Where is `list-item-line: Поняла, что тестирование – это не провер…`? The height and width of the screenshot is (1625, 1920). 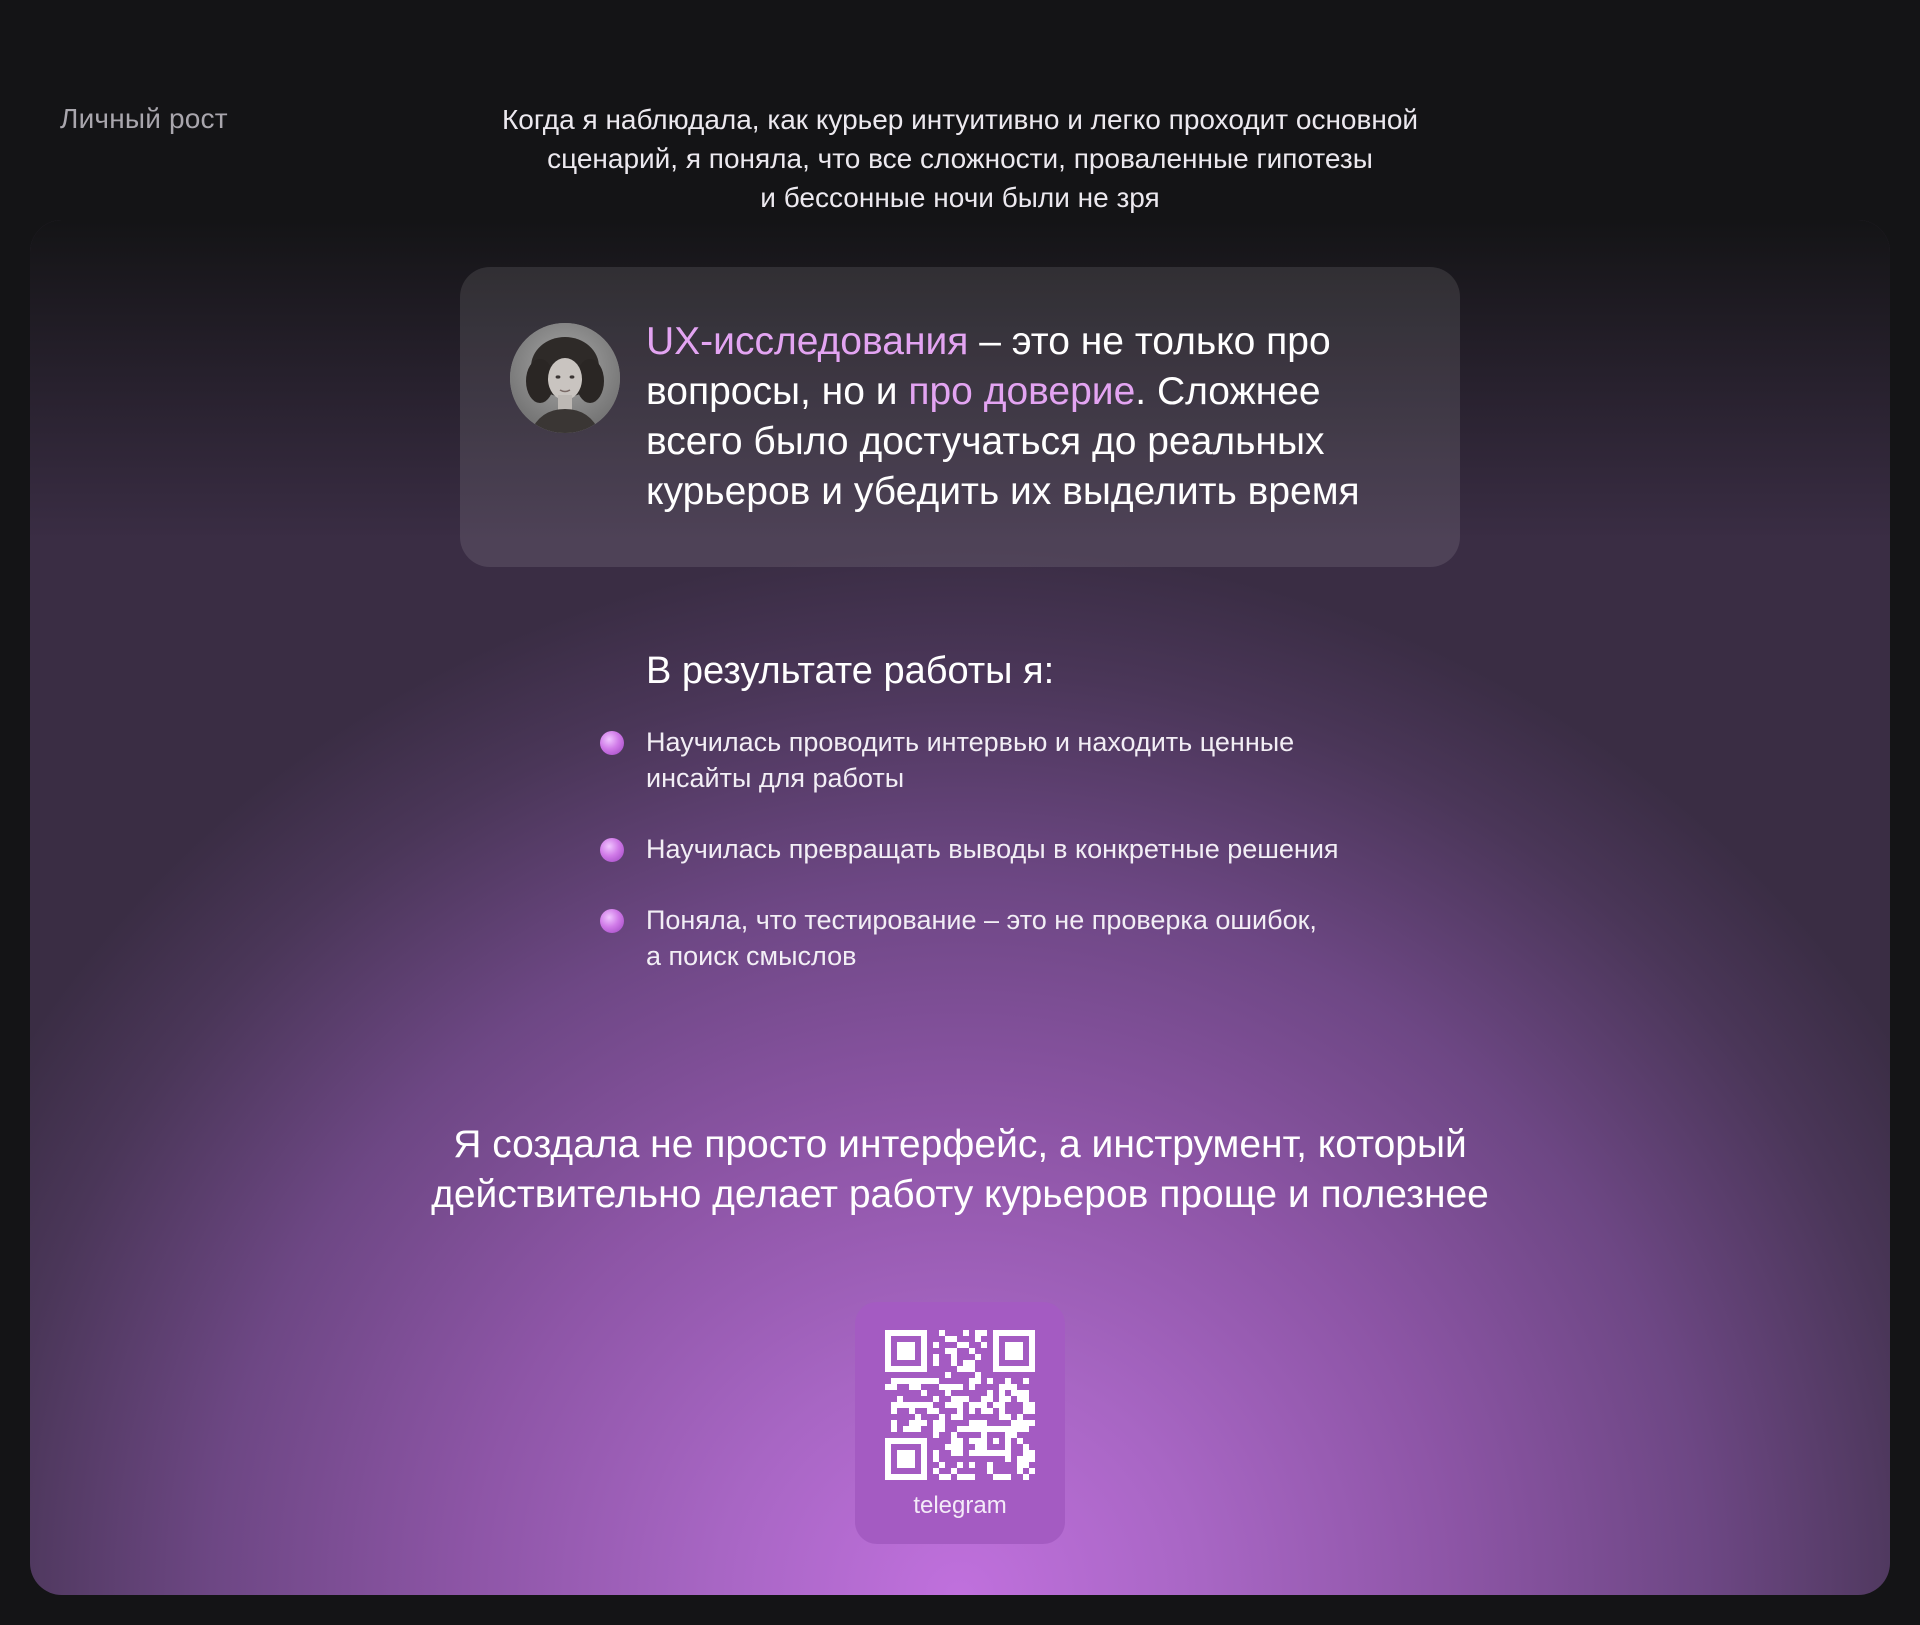
list-item-line: Поняла, что тестирование – это не провер… is located at coordinates (981, 920).